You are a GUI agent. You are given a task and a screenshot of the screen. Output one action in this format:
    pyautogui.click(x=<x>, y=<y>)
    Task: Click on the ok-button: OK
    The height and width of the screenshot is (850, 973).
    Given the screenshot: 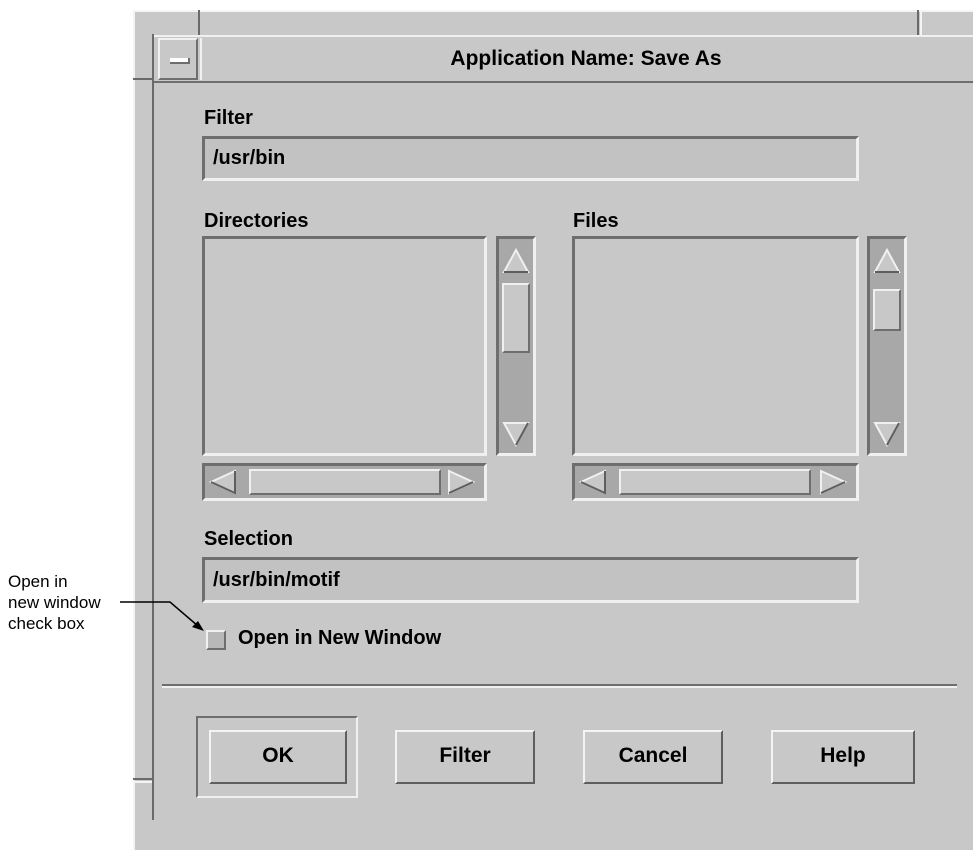 What is the action you would take?
    pyautogui.click(x=278, y=757)
    